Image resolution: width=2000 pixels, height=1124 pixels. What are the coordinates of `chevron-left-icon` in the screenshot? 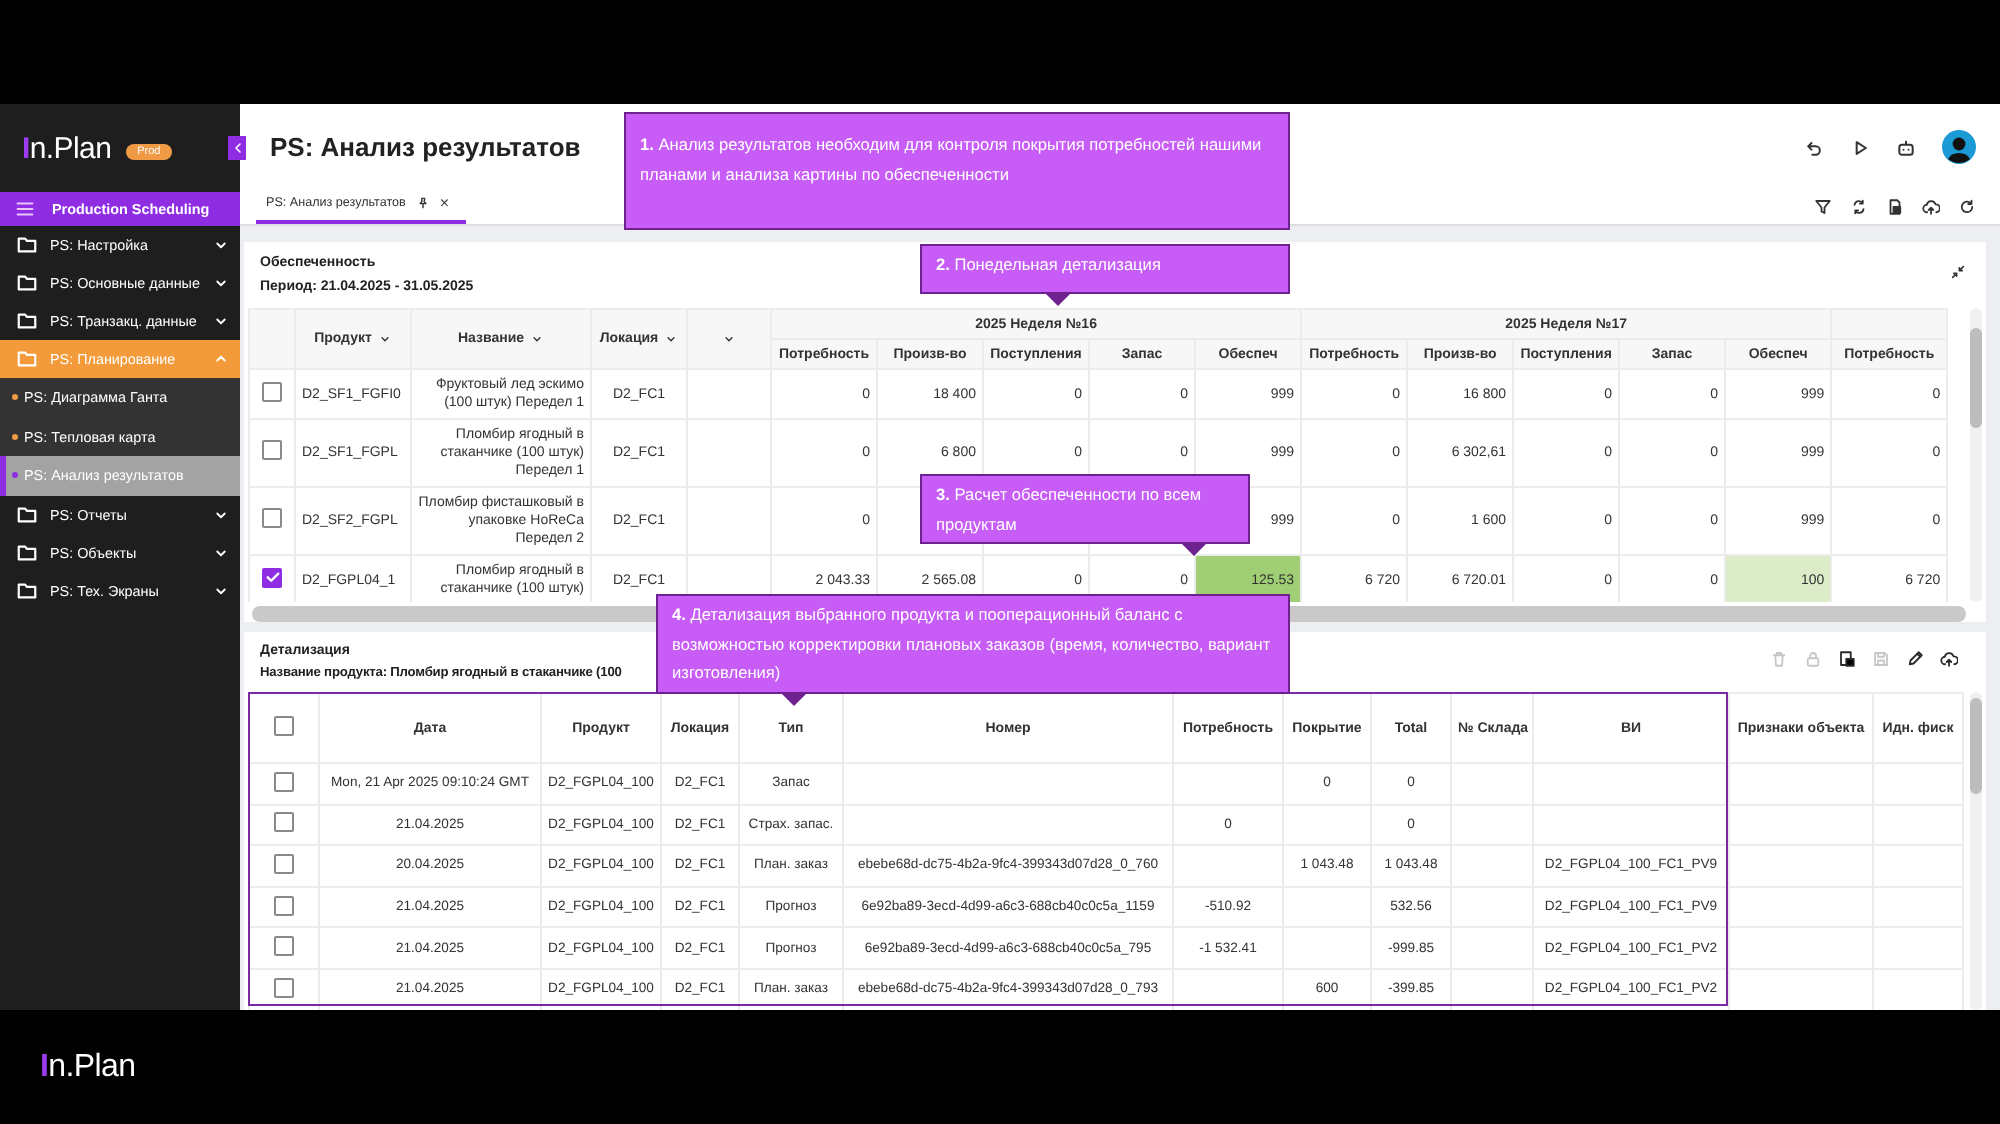 It's located at (237, 148).